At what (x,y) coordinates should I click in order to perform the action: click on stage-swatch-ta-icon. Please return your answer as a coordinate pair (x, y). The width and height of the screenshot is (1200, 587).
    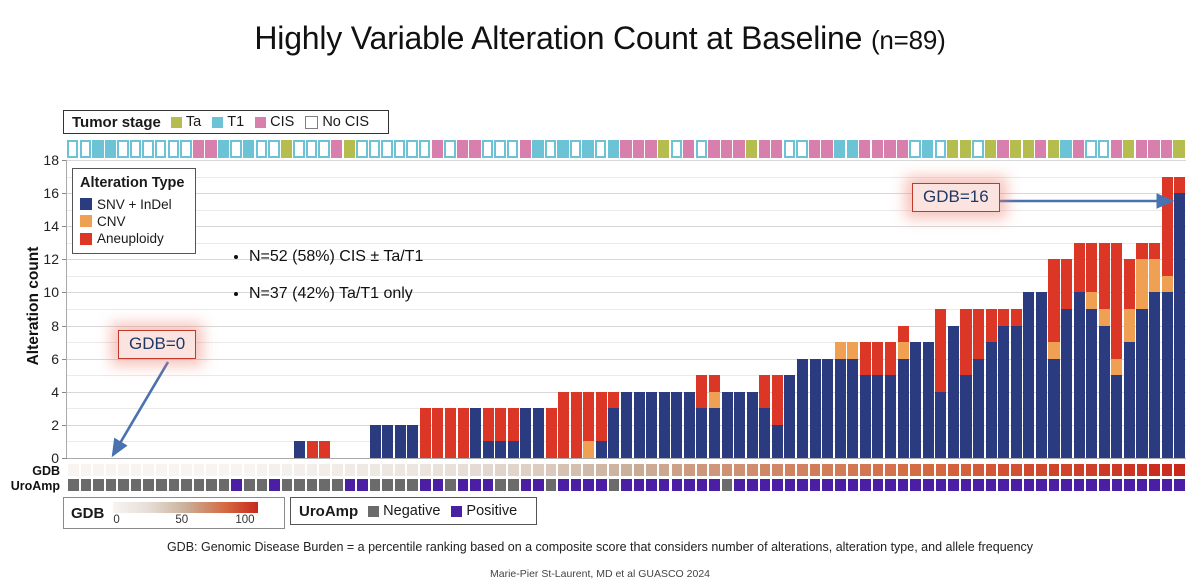
    Looking at the image, I should click on (176, 122).